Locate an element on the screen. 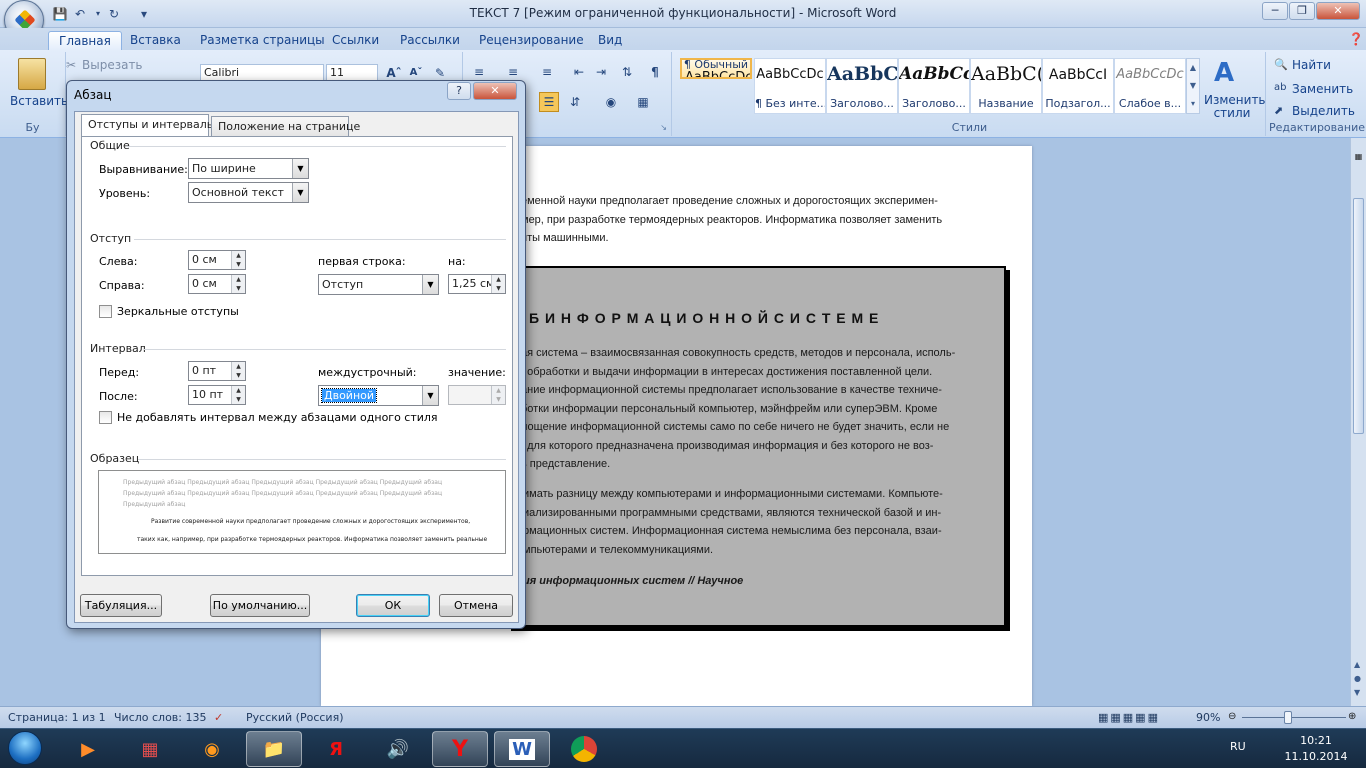 The height and width of the screenshot is (768, 1366). find-button: Найти is located at coordinates (1311, 65).